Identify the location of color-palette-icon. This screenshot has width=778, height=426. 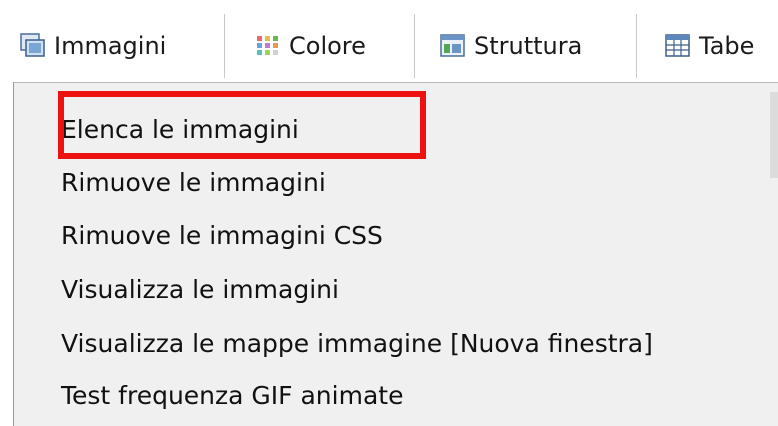
(267, 45).